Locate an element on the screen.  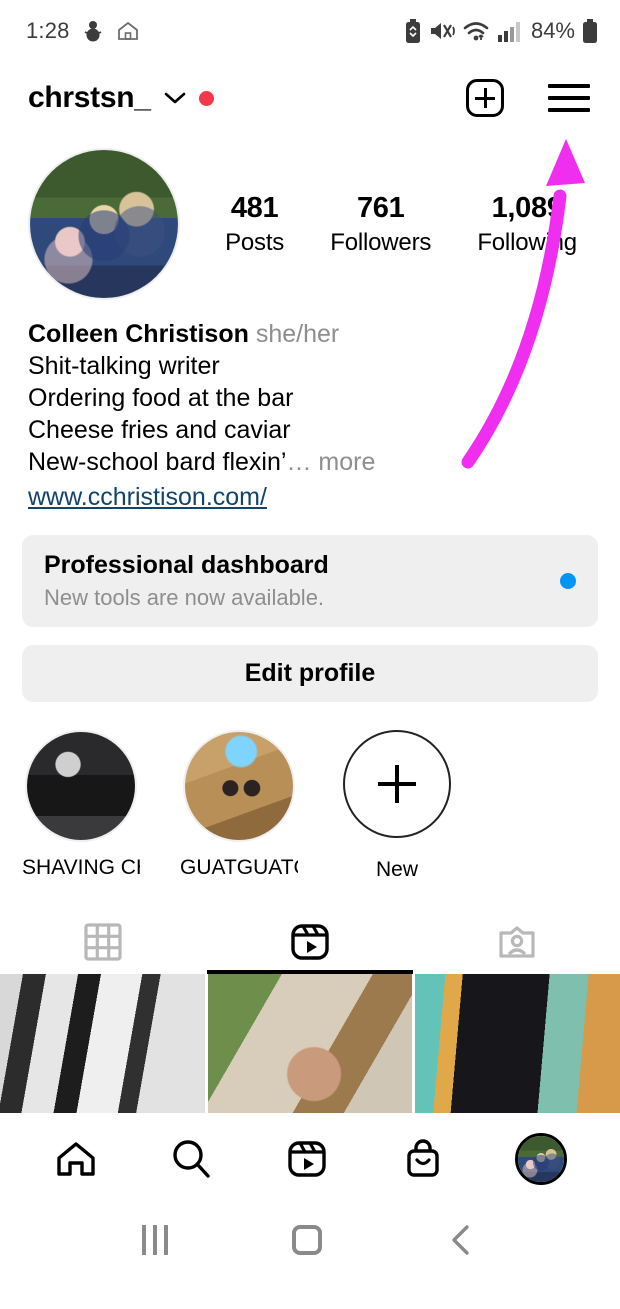
tab-grid is located at coordinates (103, 942).